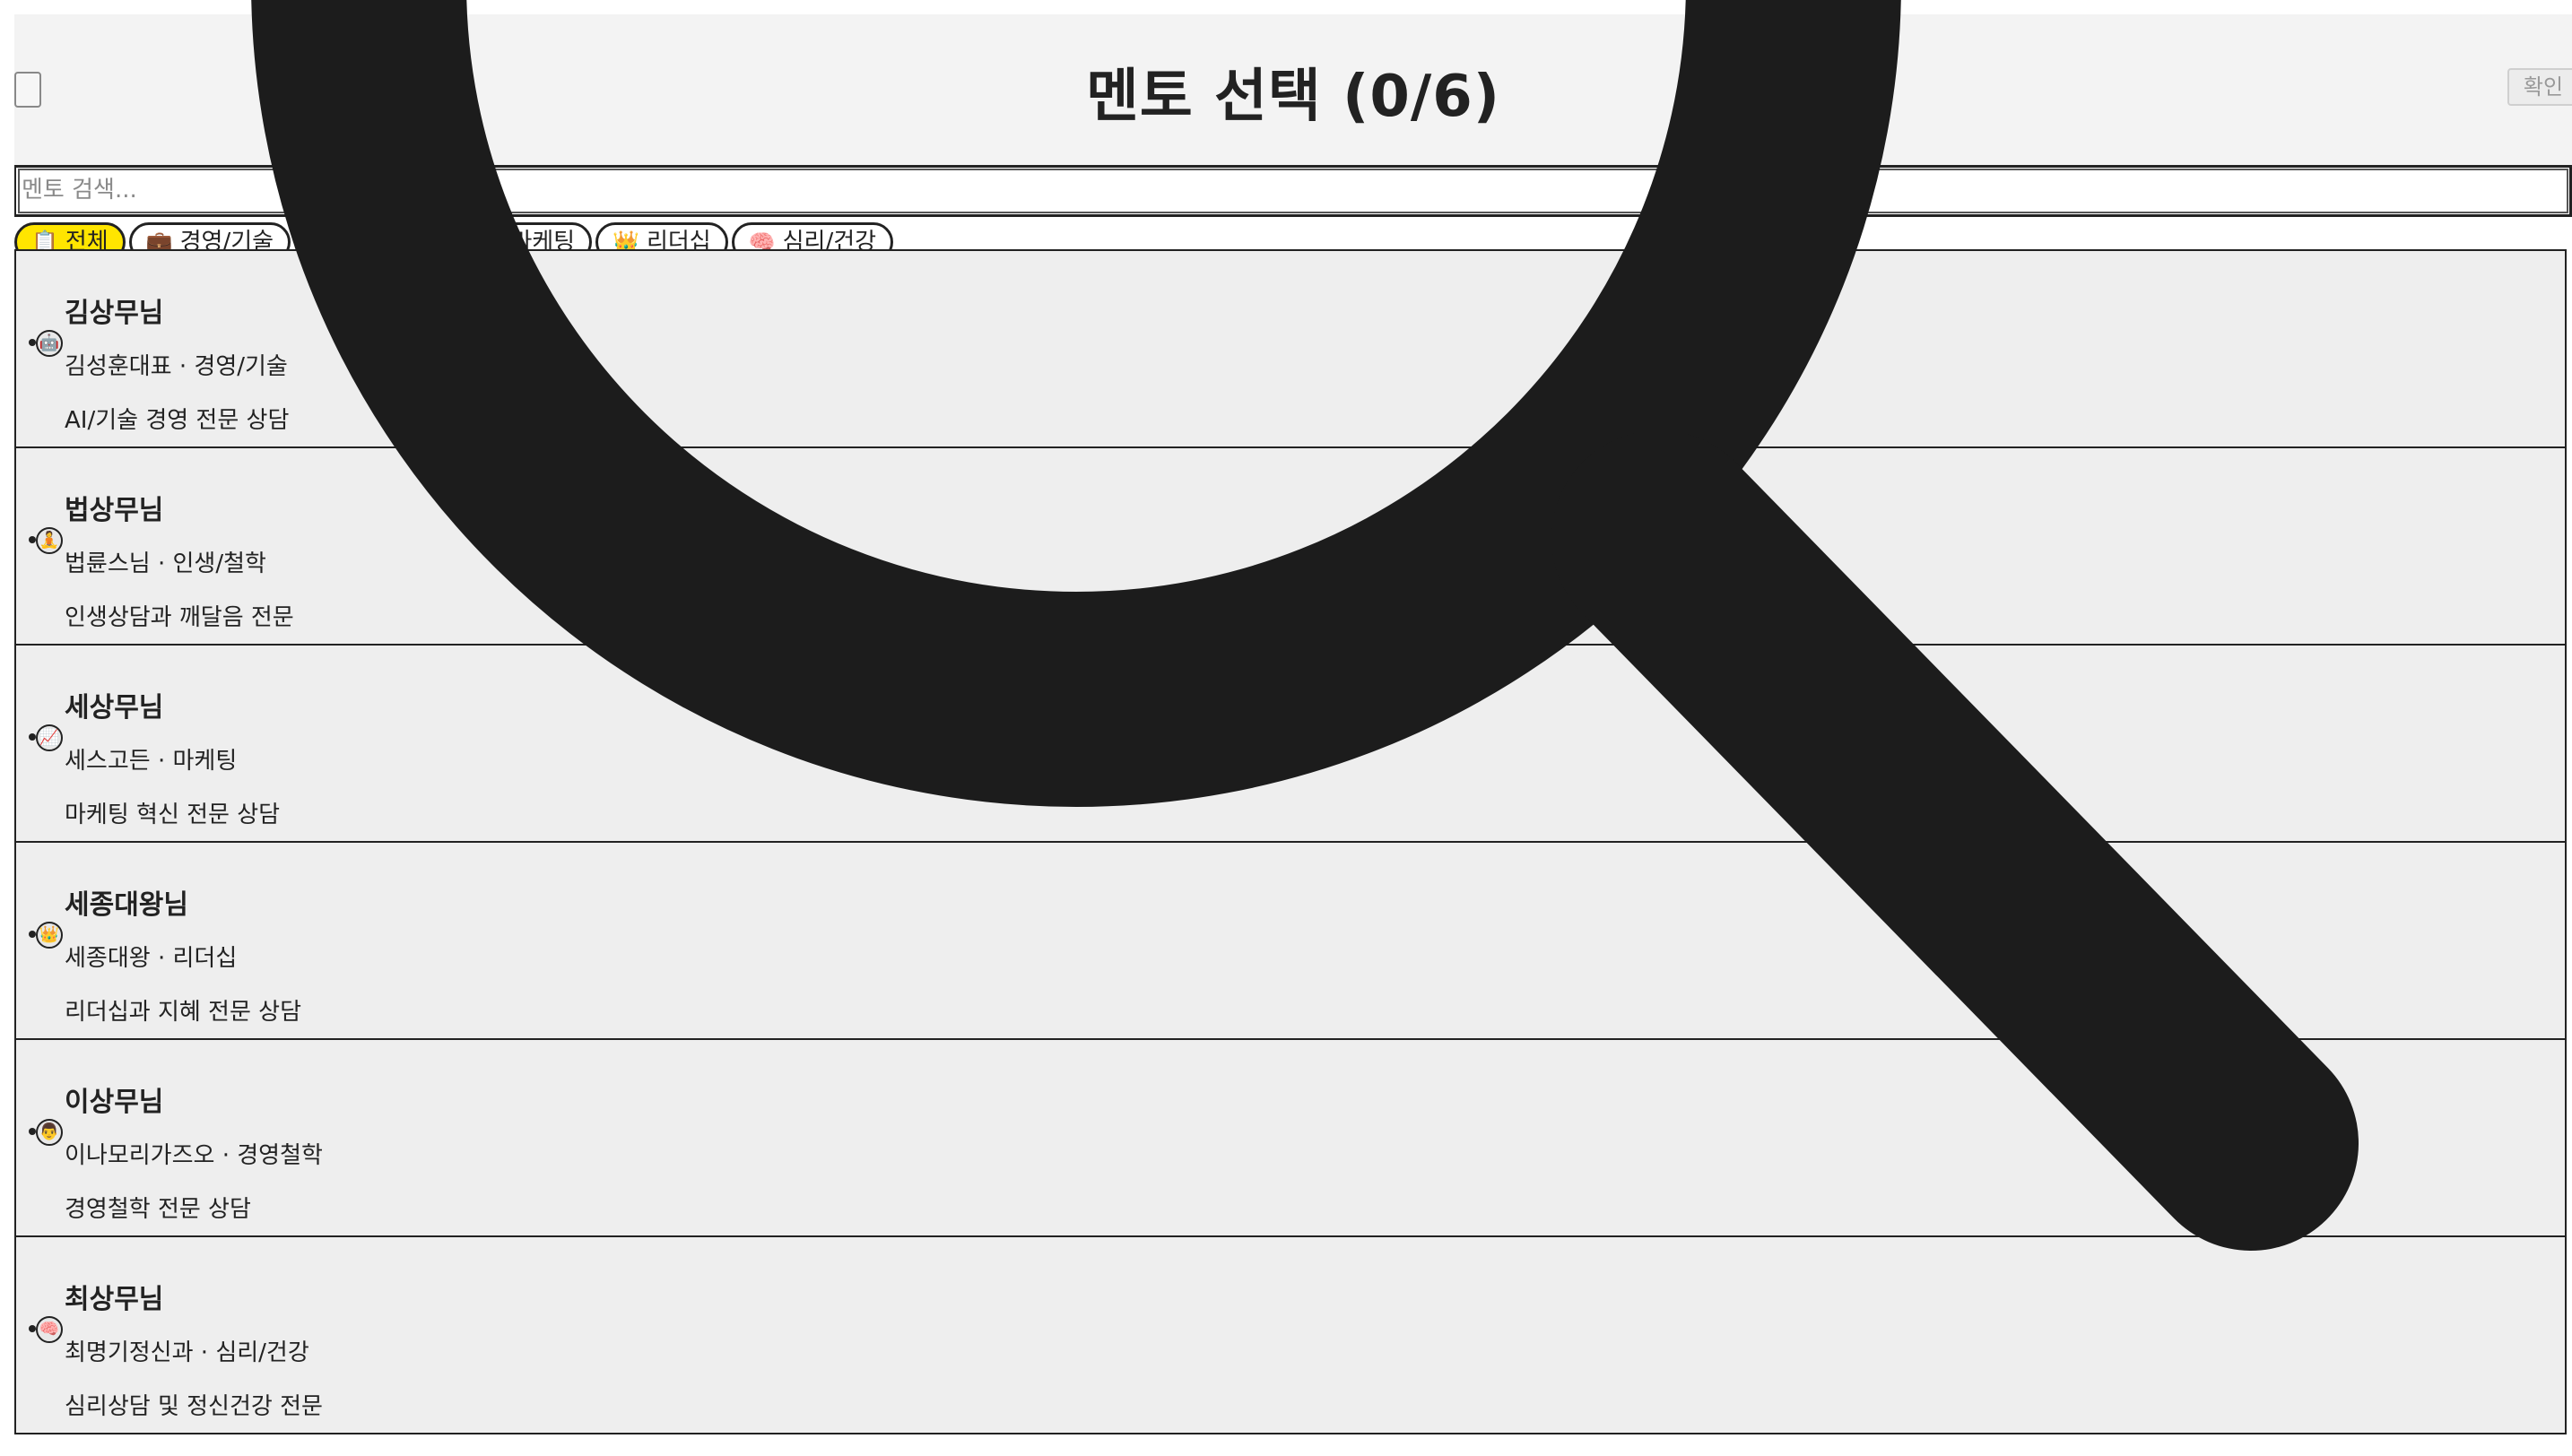  Describe the element at coordinates (194, 1155) in the screenshot. I see `mentor-meta: 이나모리가즈오 · 경영철학` at that location.